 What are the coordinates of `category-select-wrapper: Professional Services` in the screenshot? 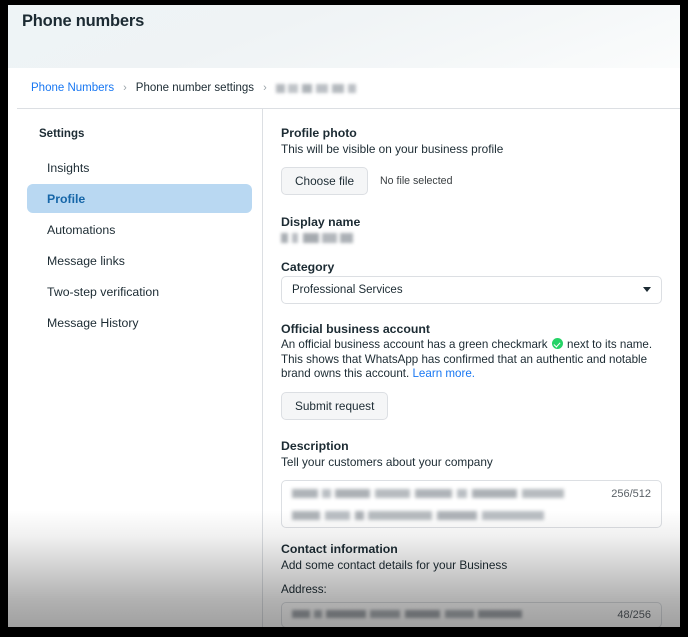 It's located at (471, 290).